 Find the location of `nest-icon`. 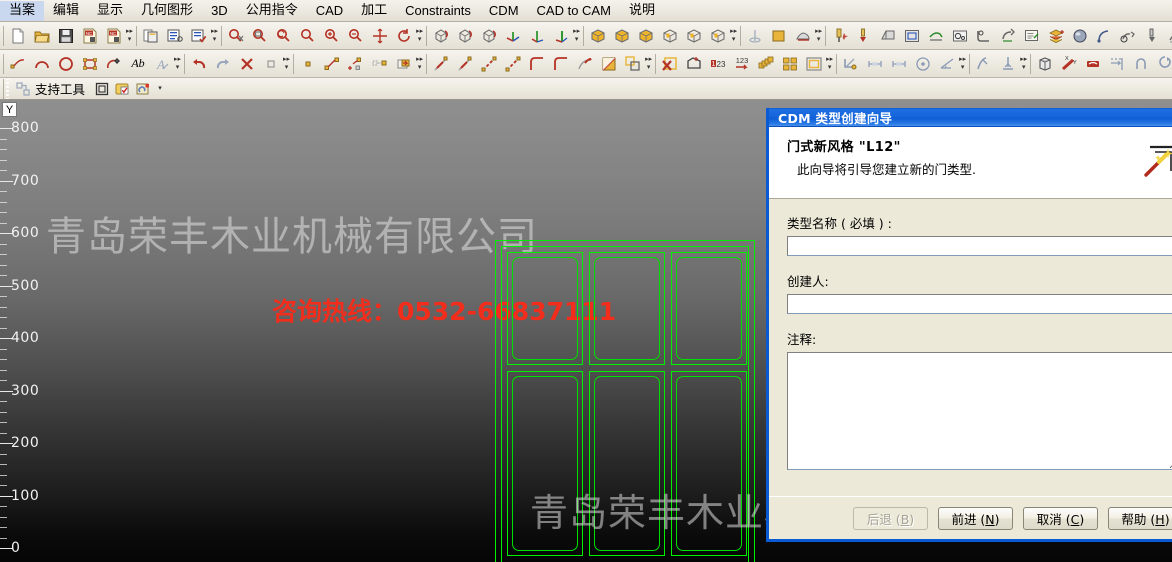

nest-icon is located at coordinates (633, 64).